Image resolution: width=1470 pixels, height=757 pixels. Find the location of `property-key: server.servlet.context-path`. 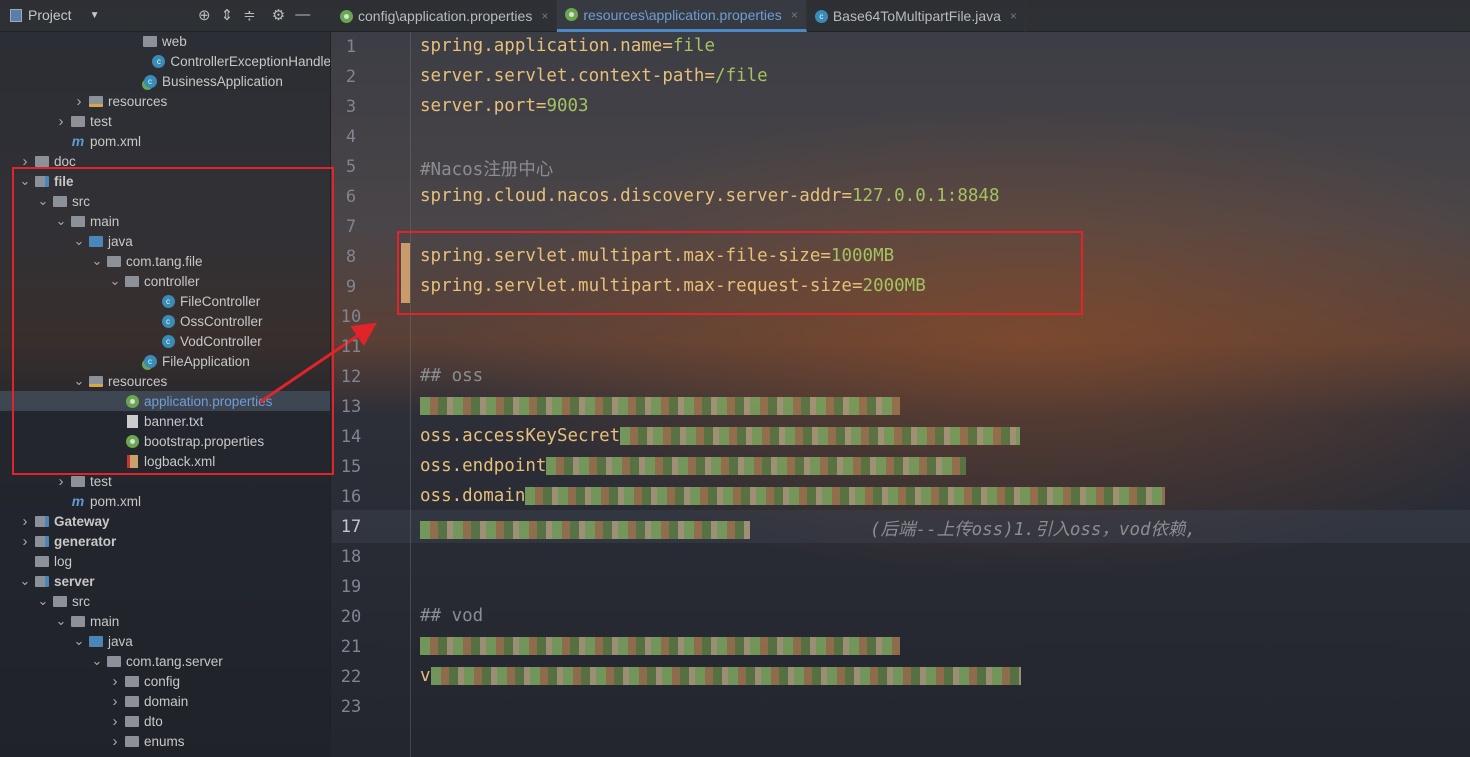

property-key: server.servlet.context-path is located at coordinates (562, 76).